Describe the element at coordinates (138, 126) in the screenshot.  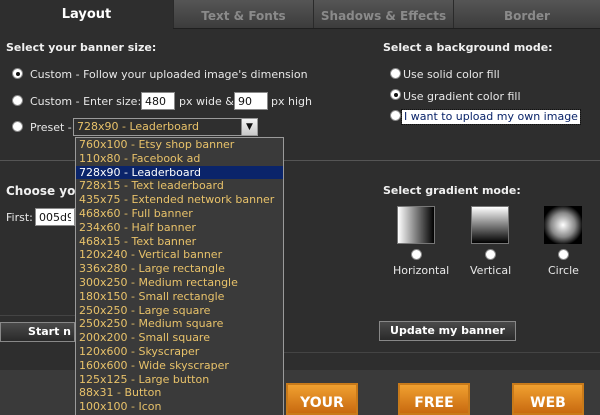
I see `preset-select-value: 728x90 - Leaderboard` at that location.